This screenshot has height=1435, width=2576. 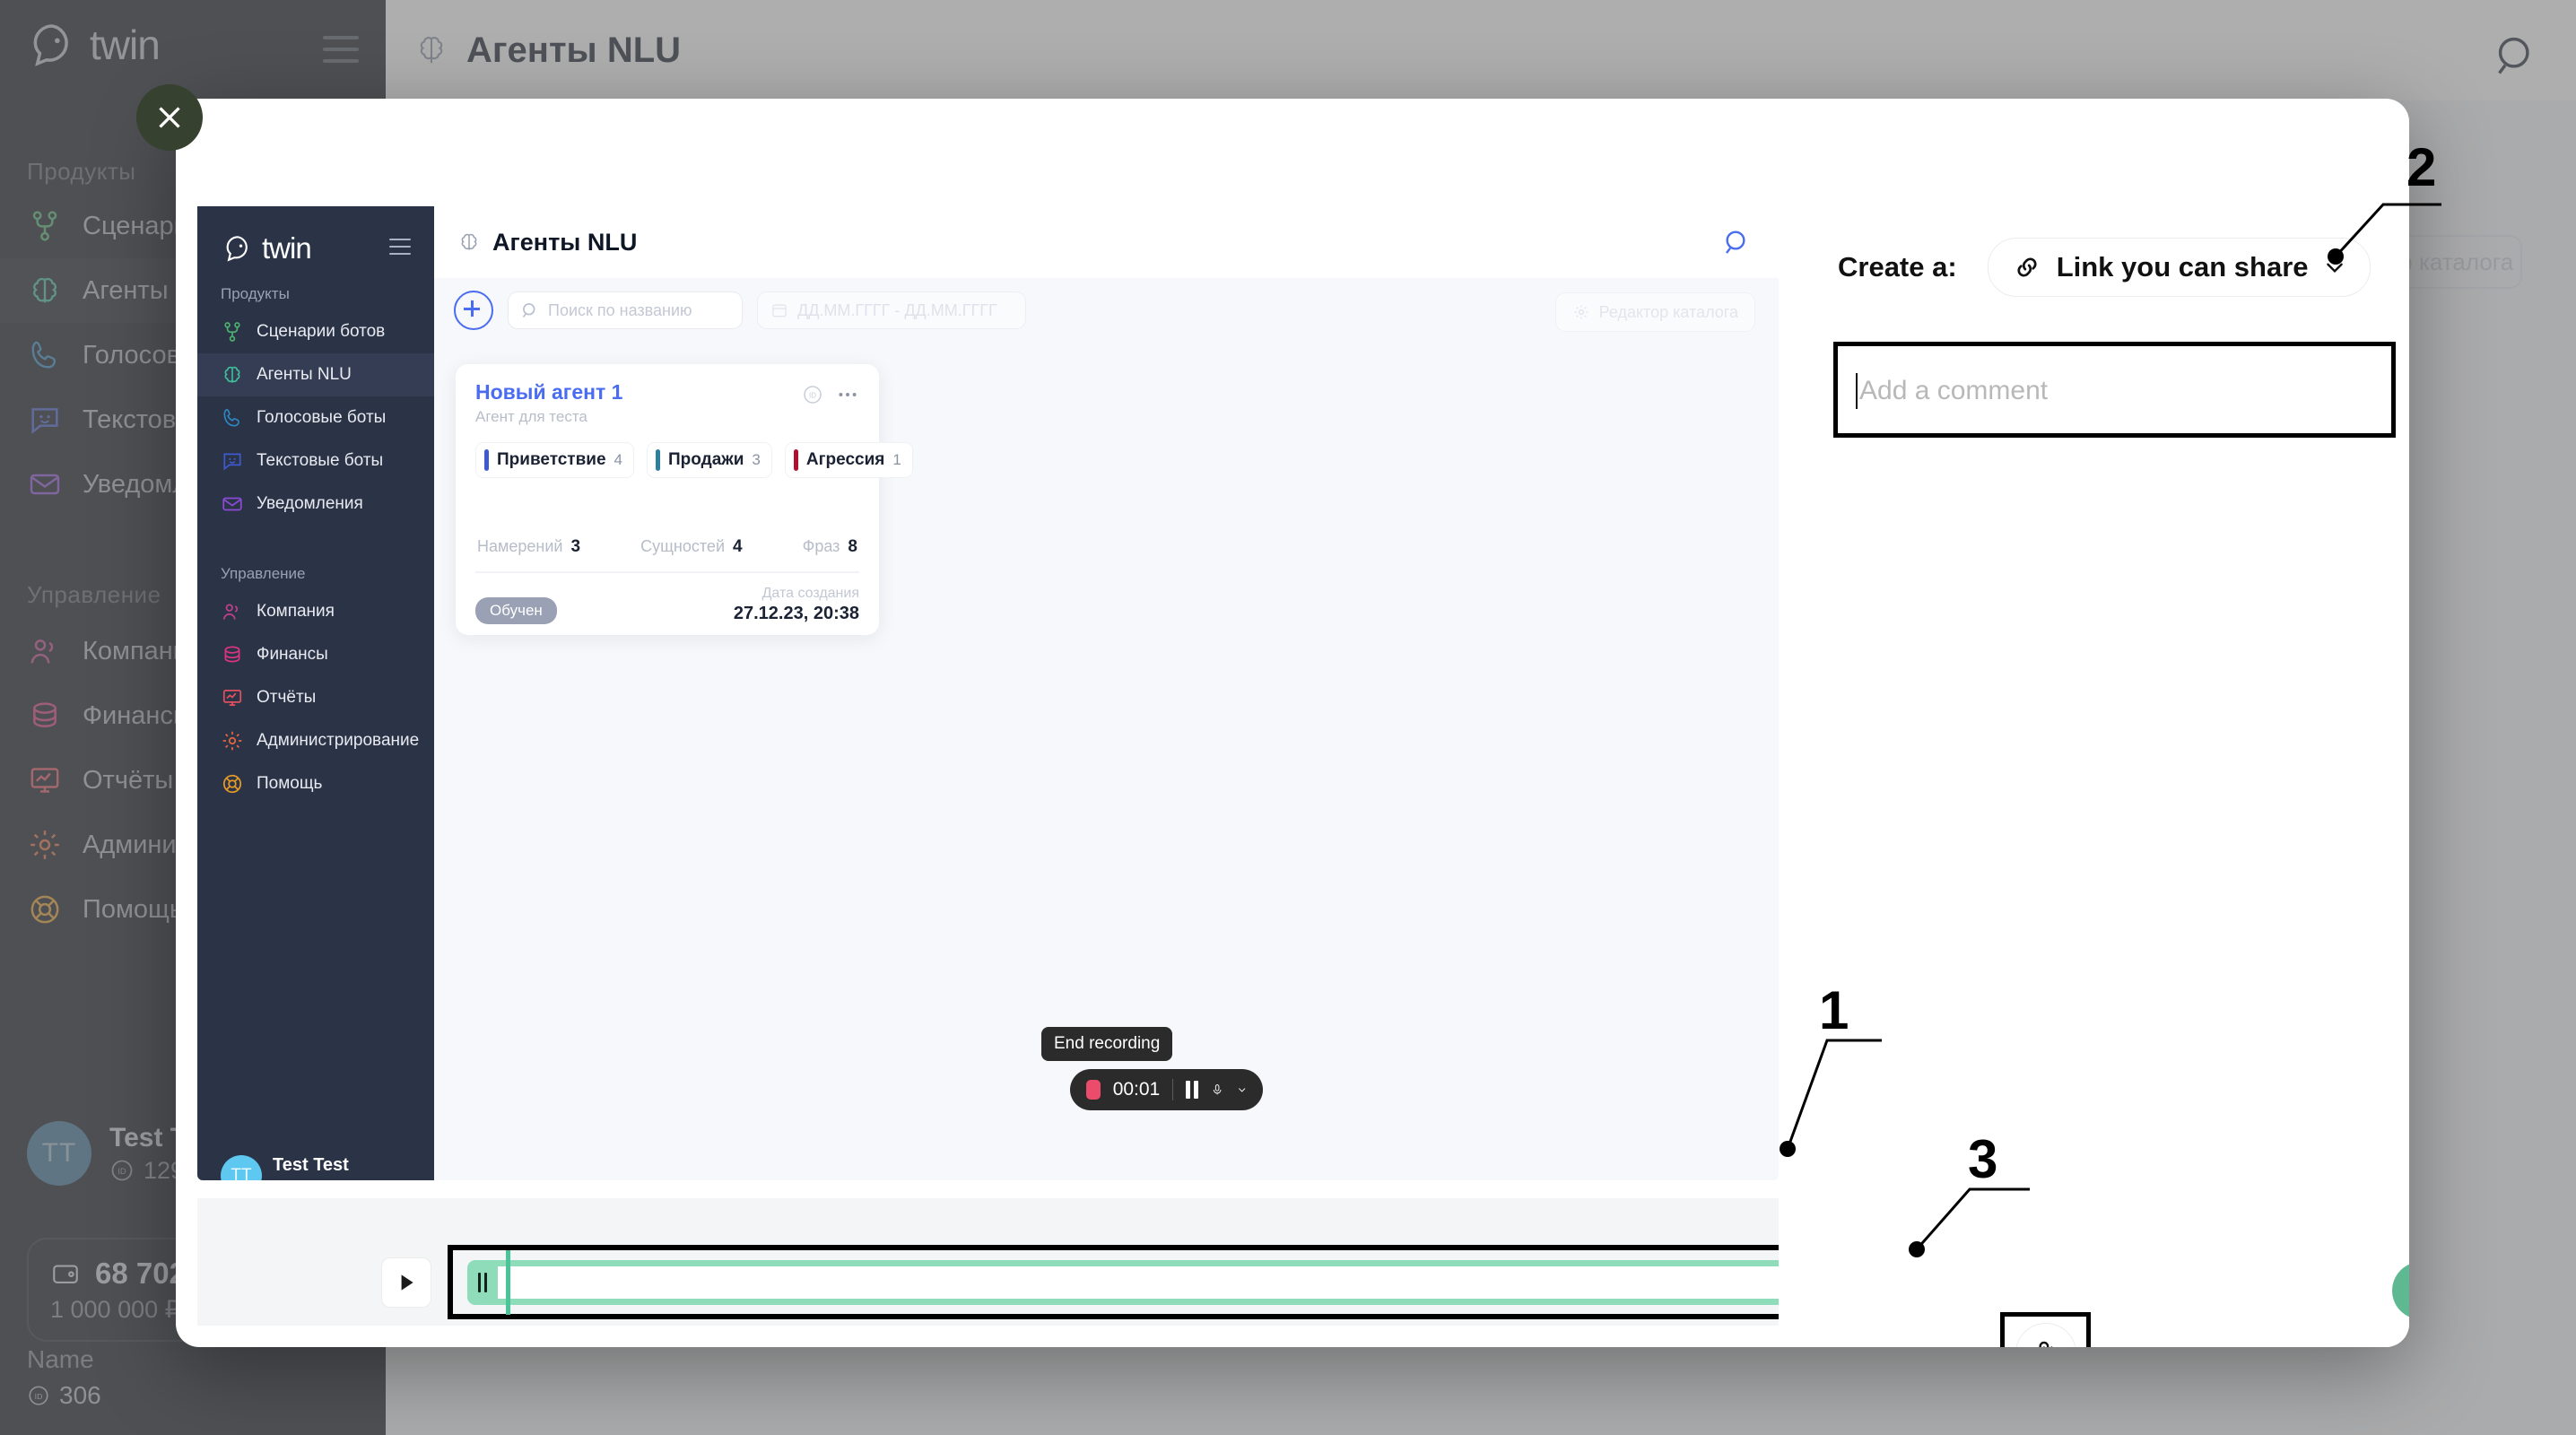 I want to click on paperclip-icon, so click(x=2045, y=1344).